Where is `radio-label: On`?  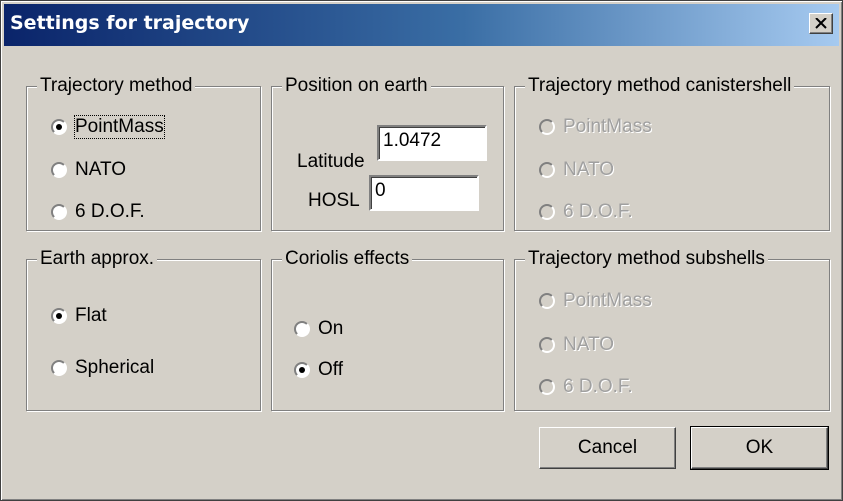
radio-label: On is located at coordinates (331, 328).